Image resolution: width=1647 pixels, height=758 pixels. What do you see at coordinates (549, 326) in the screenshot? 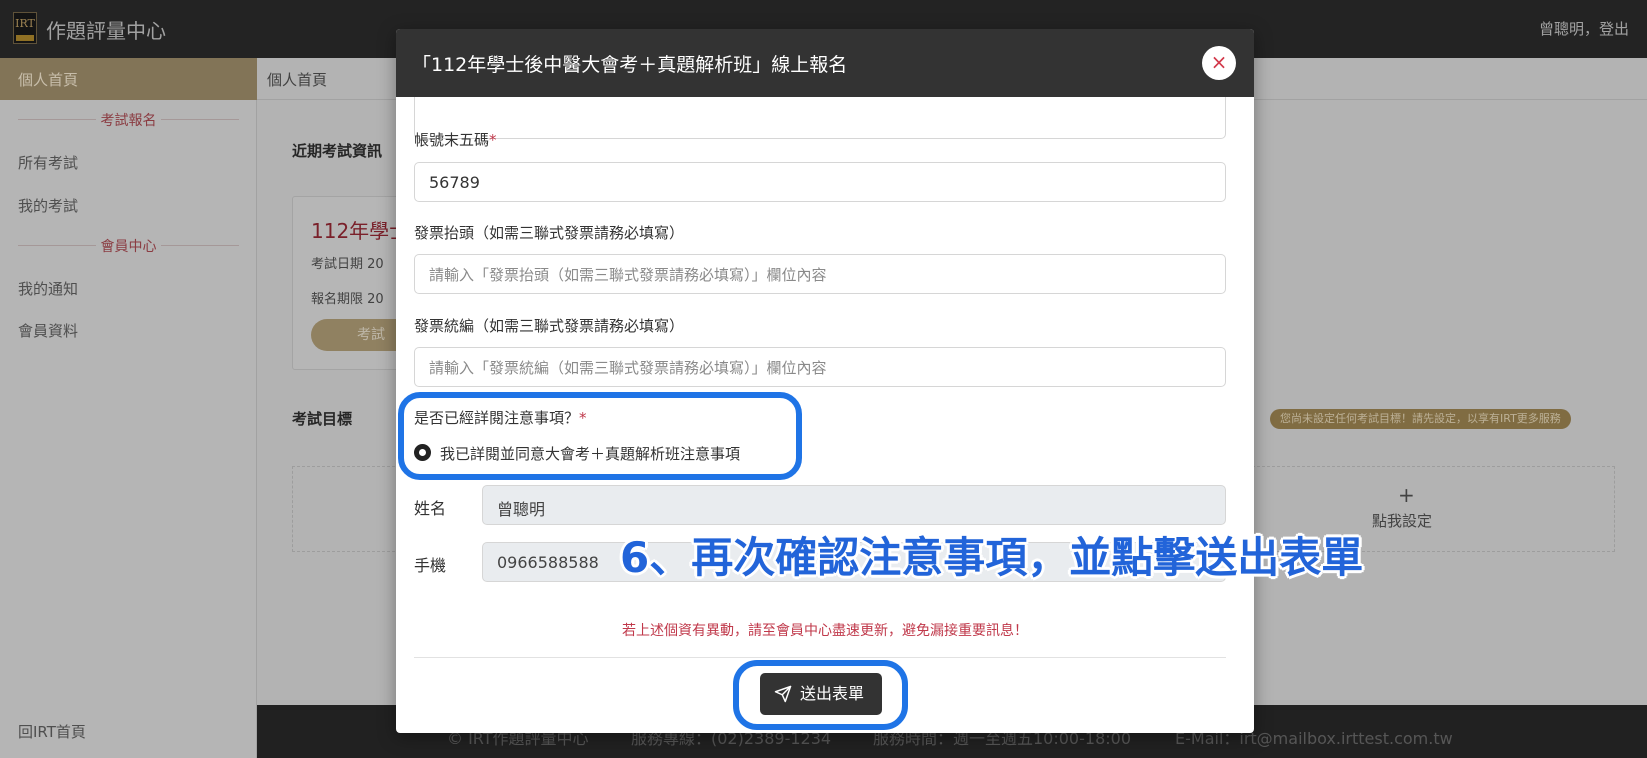
I see `invoice-id-label: 發票統編（如需三聯式發票請務必填寫）` at bounding box center [549, 326].